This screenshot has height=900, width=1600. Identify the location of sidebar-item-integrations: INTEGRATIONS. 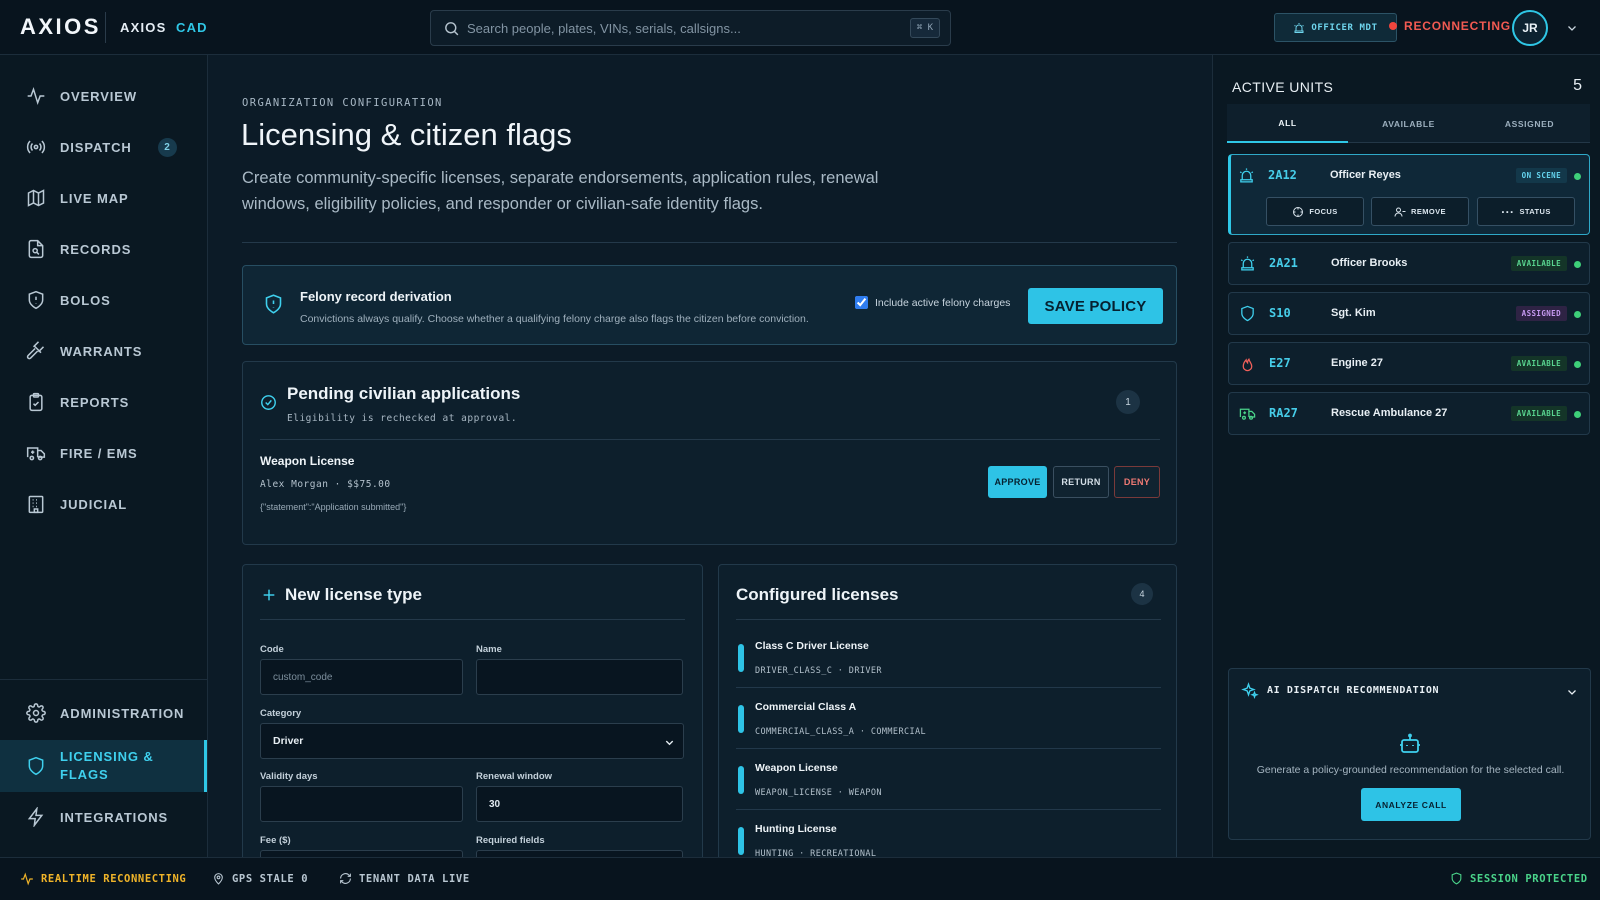
(103, 817).